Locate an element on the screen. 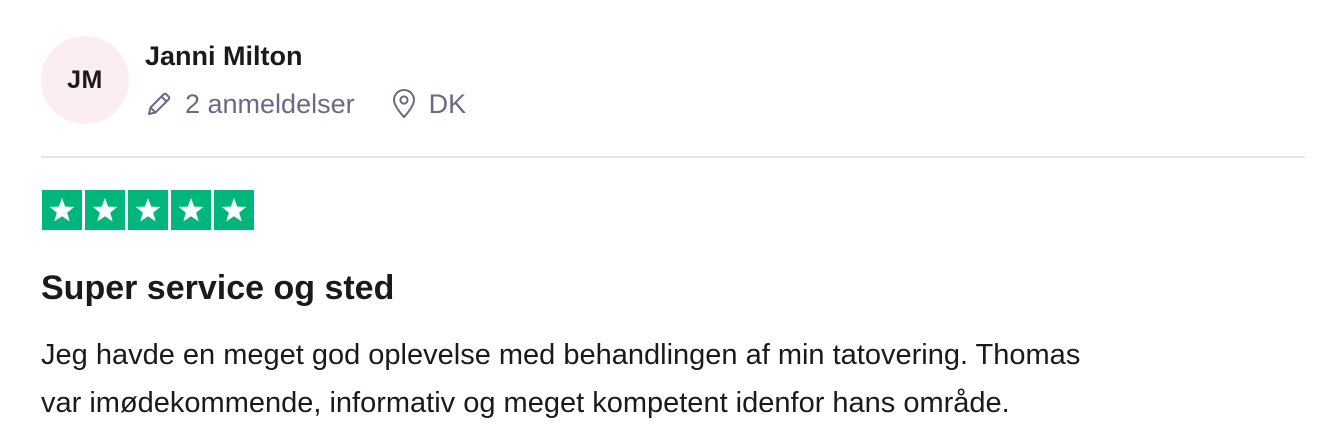 This screenshot has height=446, width=1330. reviews-count: 2 anmeldelser is located at coordinates (250, 104).